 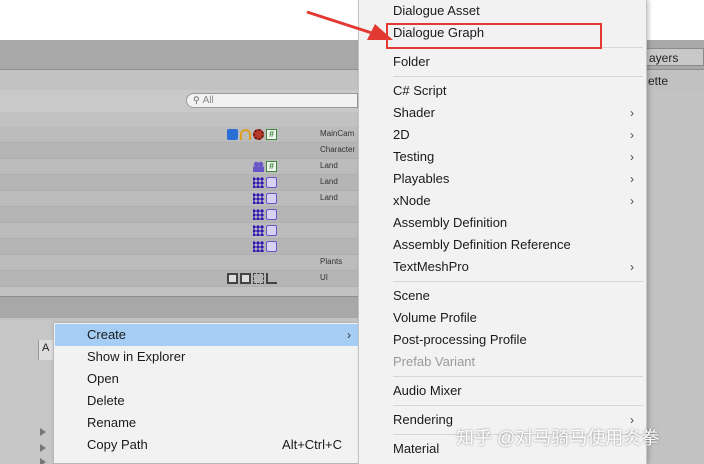 I want to click on menu-item-label: Prefab Variant, so click(x=434, y=361).